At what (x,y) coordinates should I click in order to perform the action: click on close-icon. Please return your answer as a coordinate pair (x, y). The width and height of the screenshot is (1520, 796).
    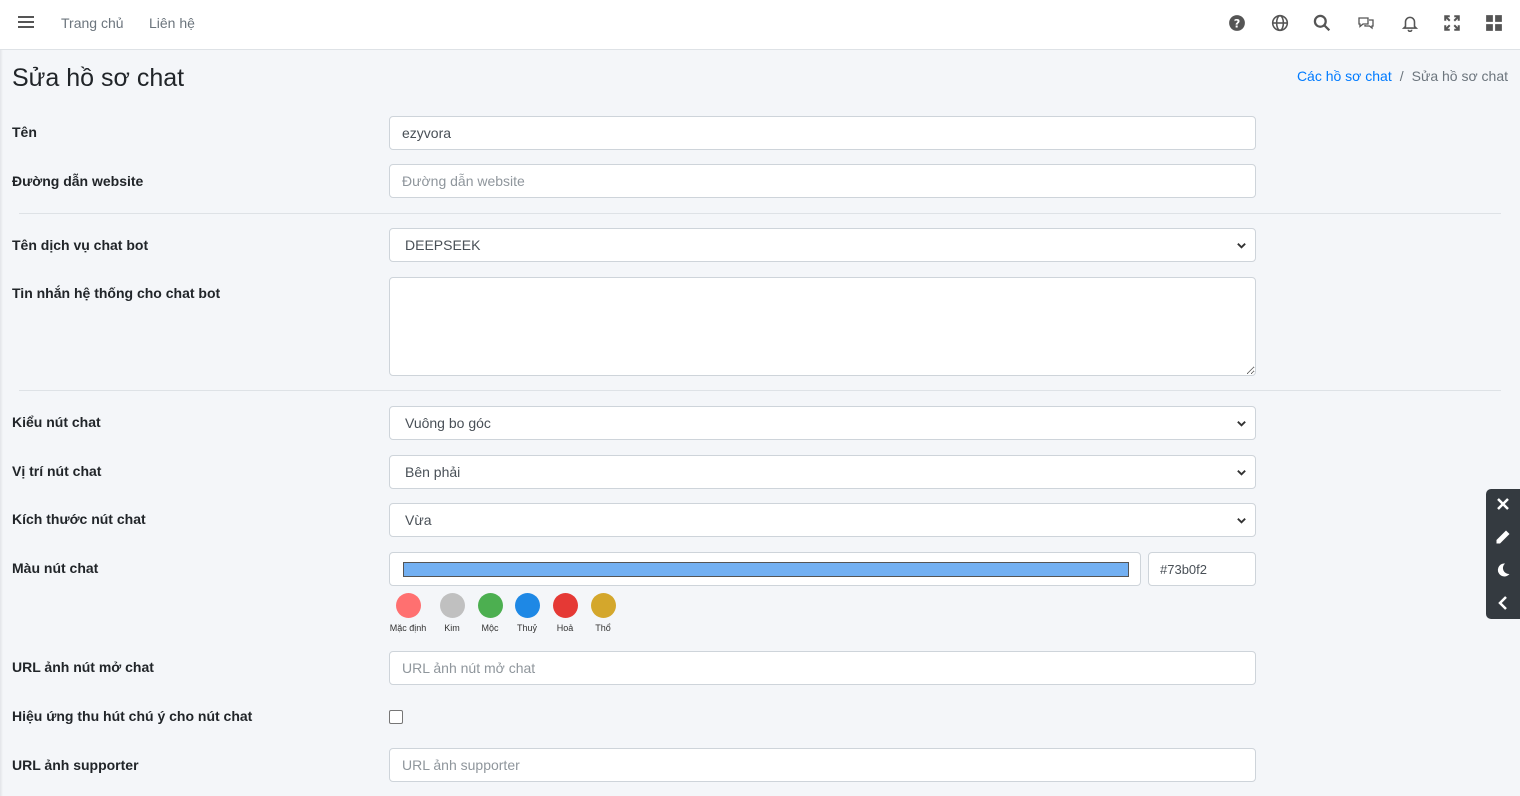
    Looking at the image, I should click on (1503, 504).